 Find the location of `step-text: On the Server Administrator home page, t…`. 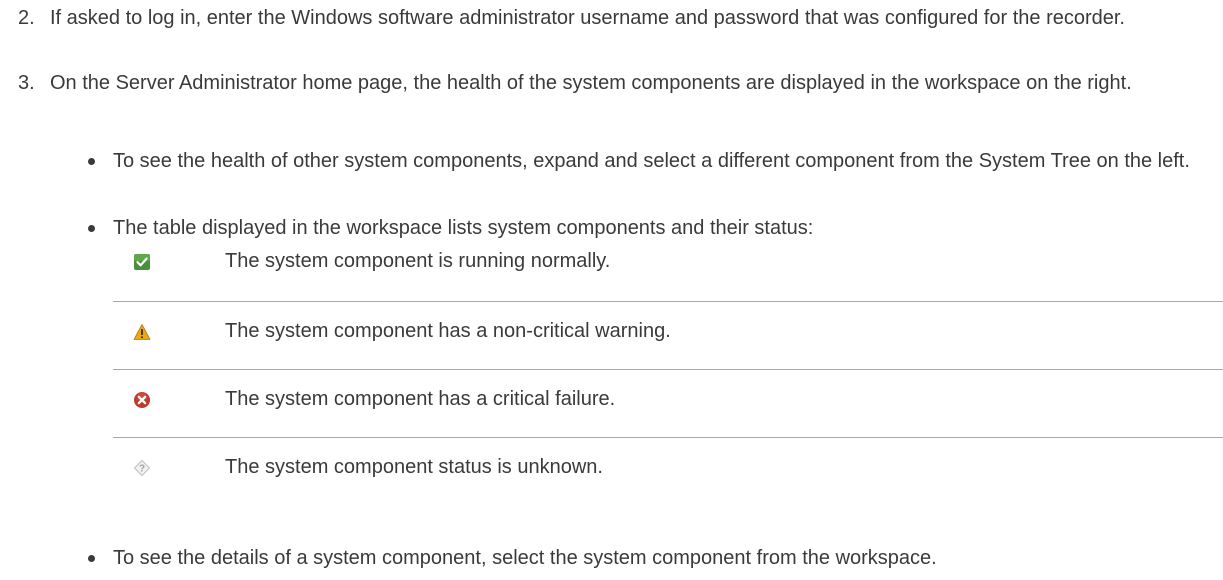

step-text: On the Server Administrator home page, t… is located at coordinates (591, 83).